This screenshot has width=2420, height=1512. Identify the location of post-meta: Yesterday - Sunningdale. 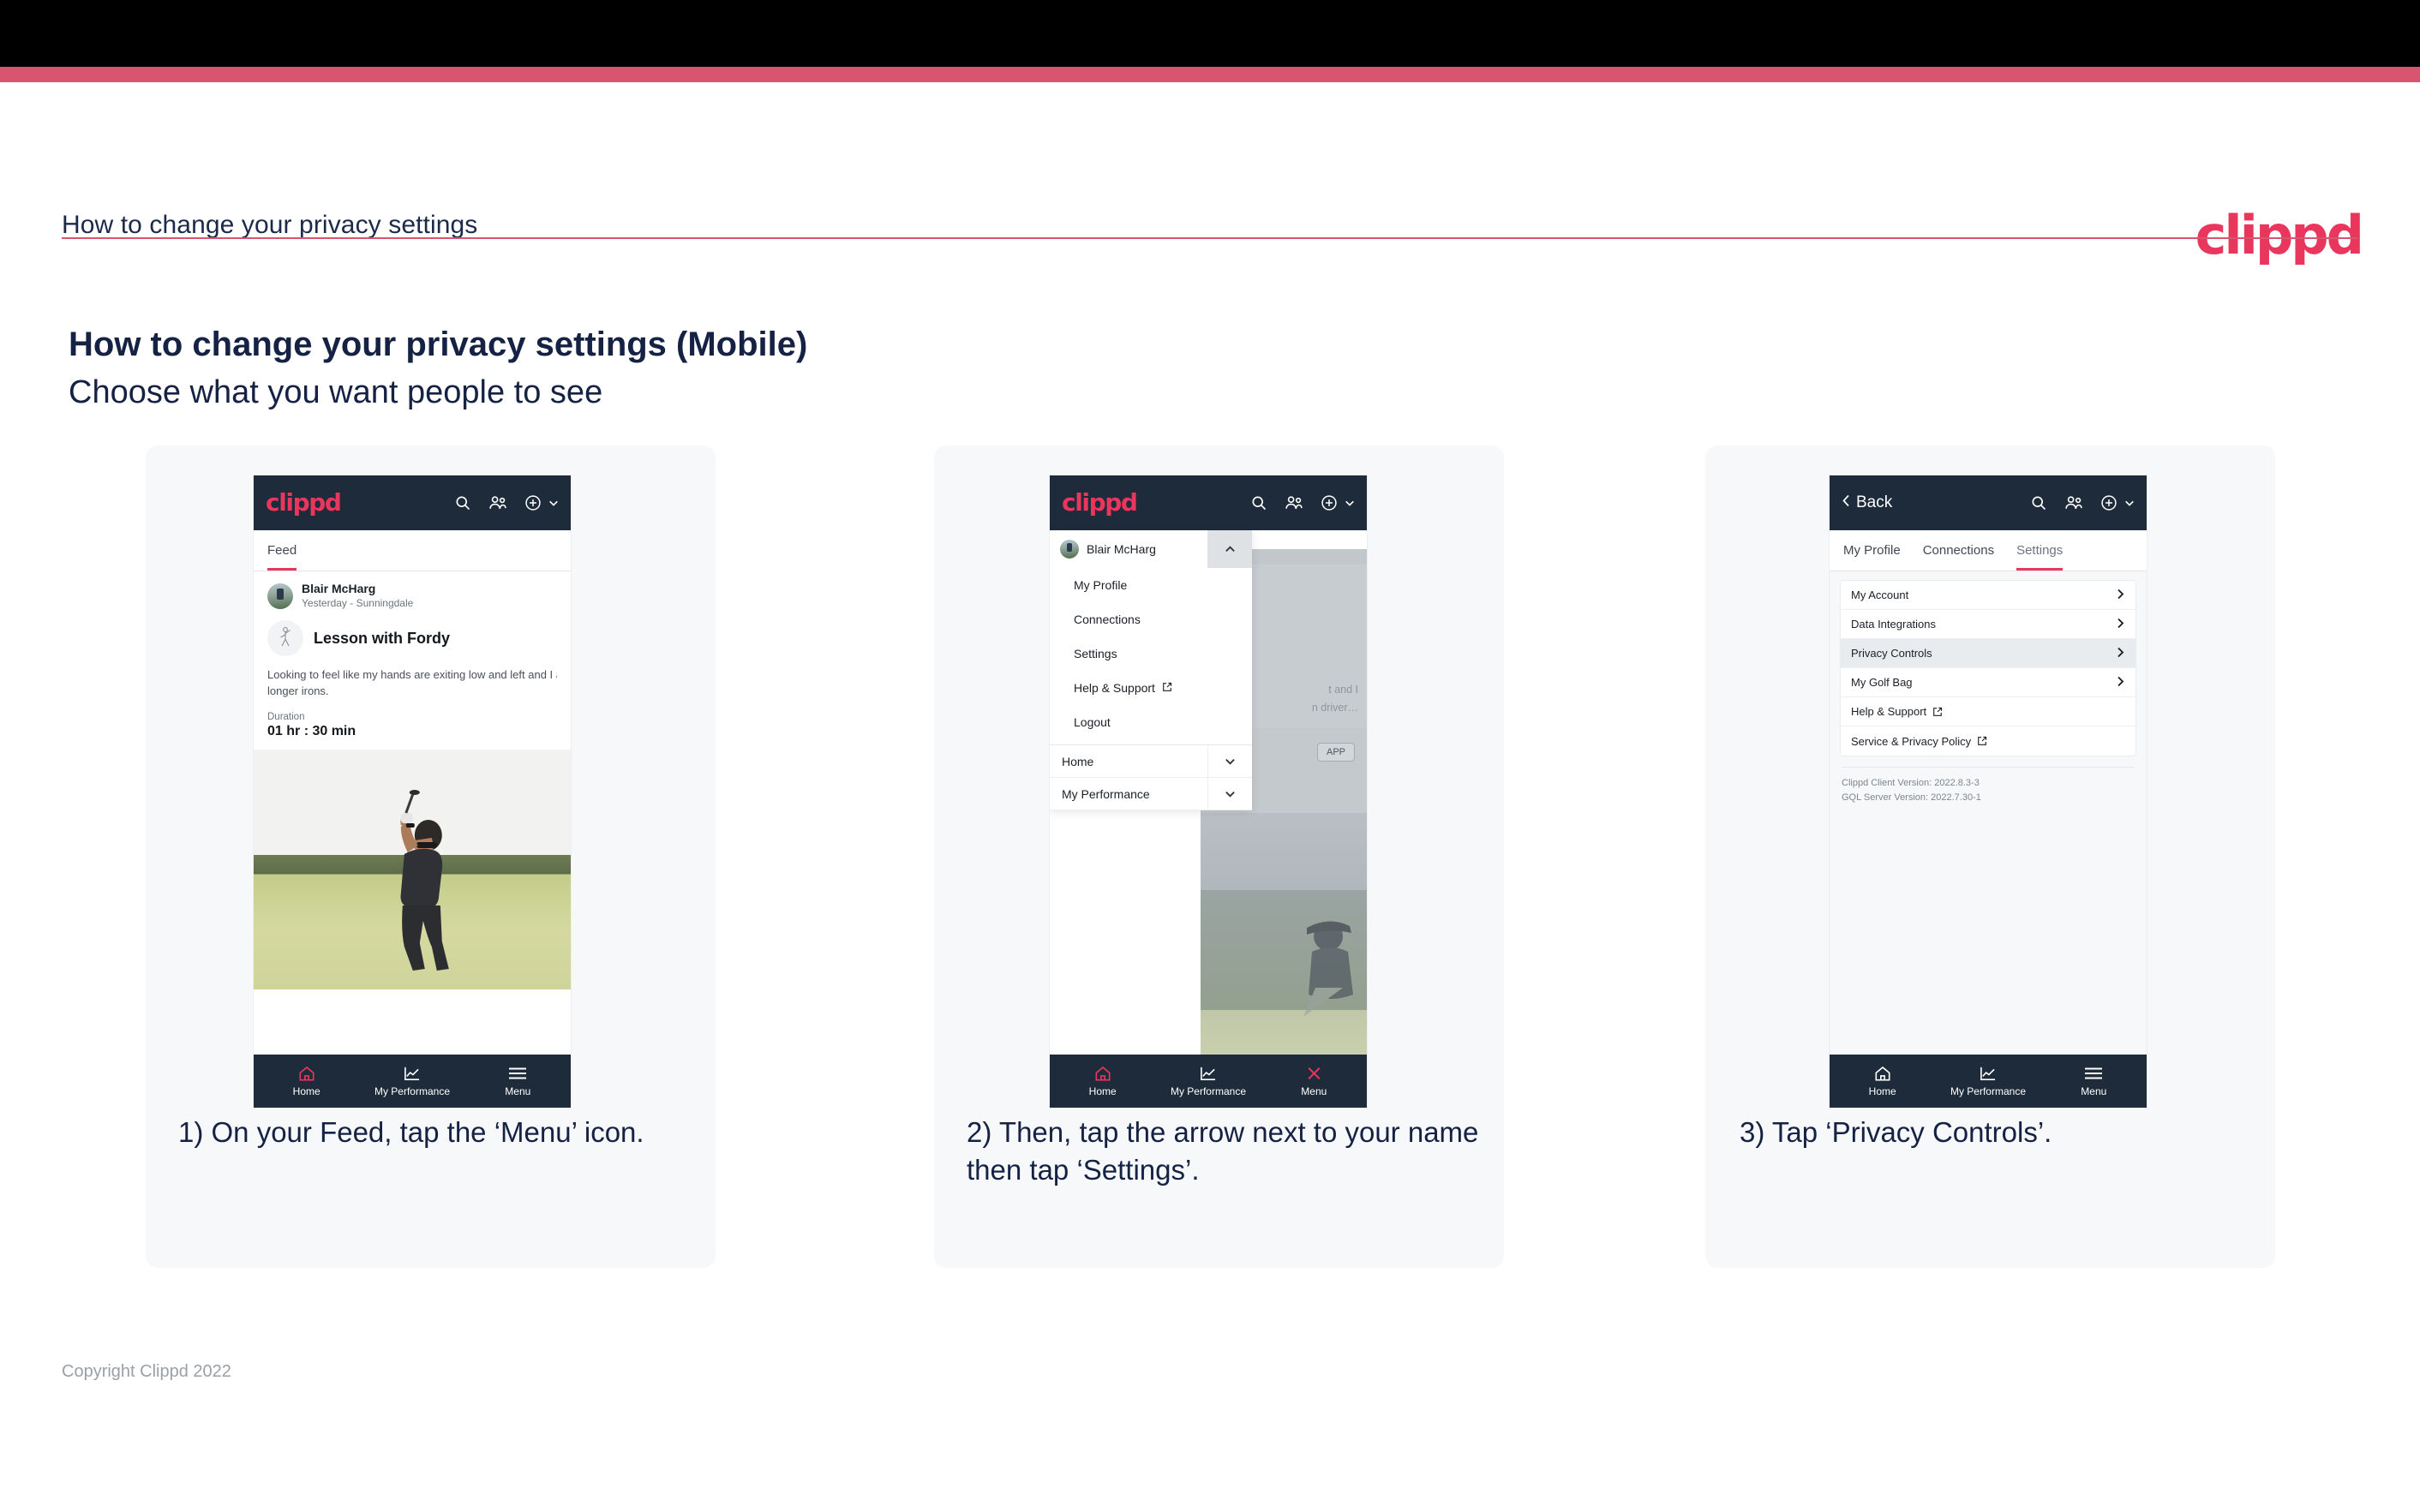
(358, 602).